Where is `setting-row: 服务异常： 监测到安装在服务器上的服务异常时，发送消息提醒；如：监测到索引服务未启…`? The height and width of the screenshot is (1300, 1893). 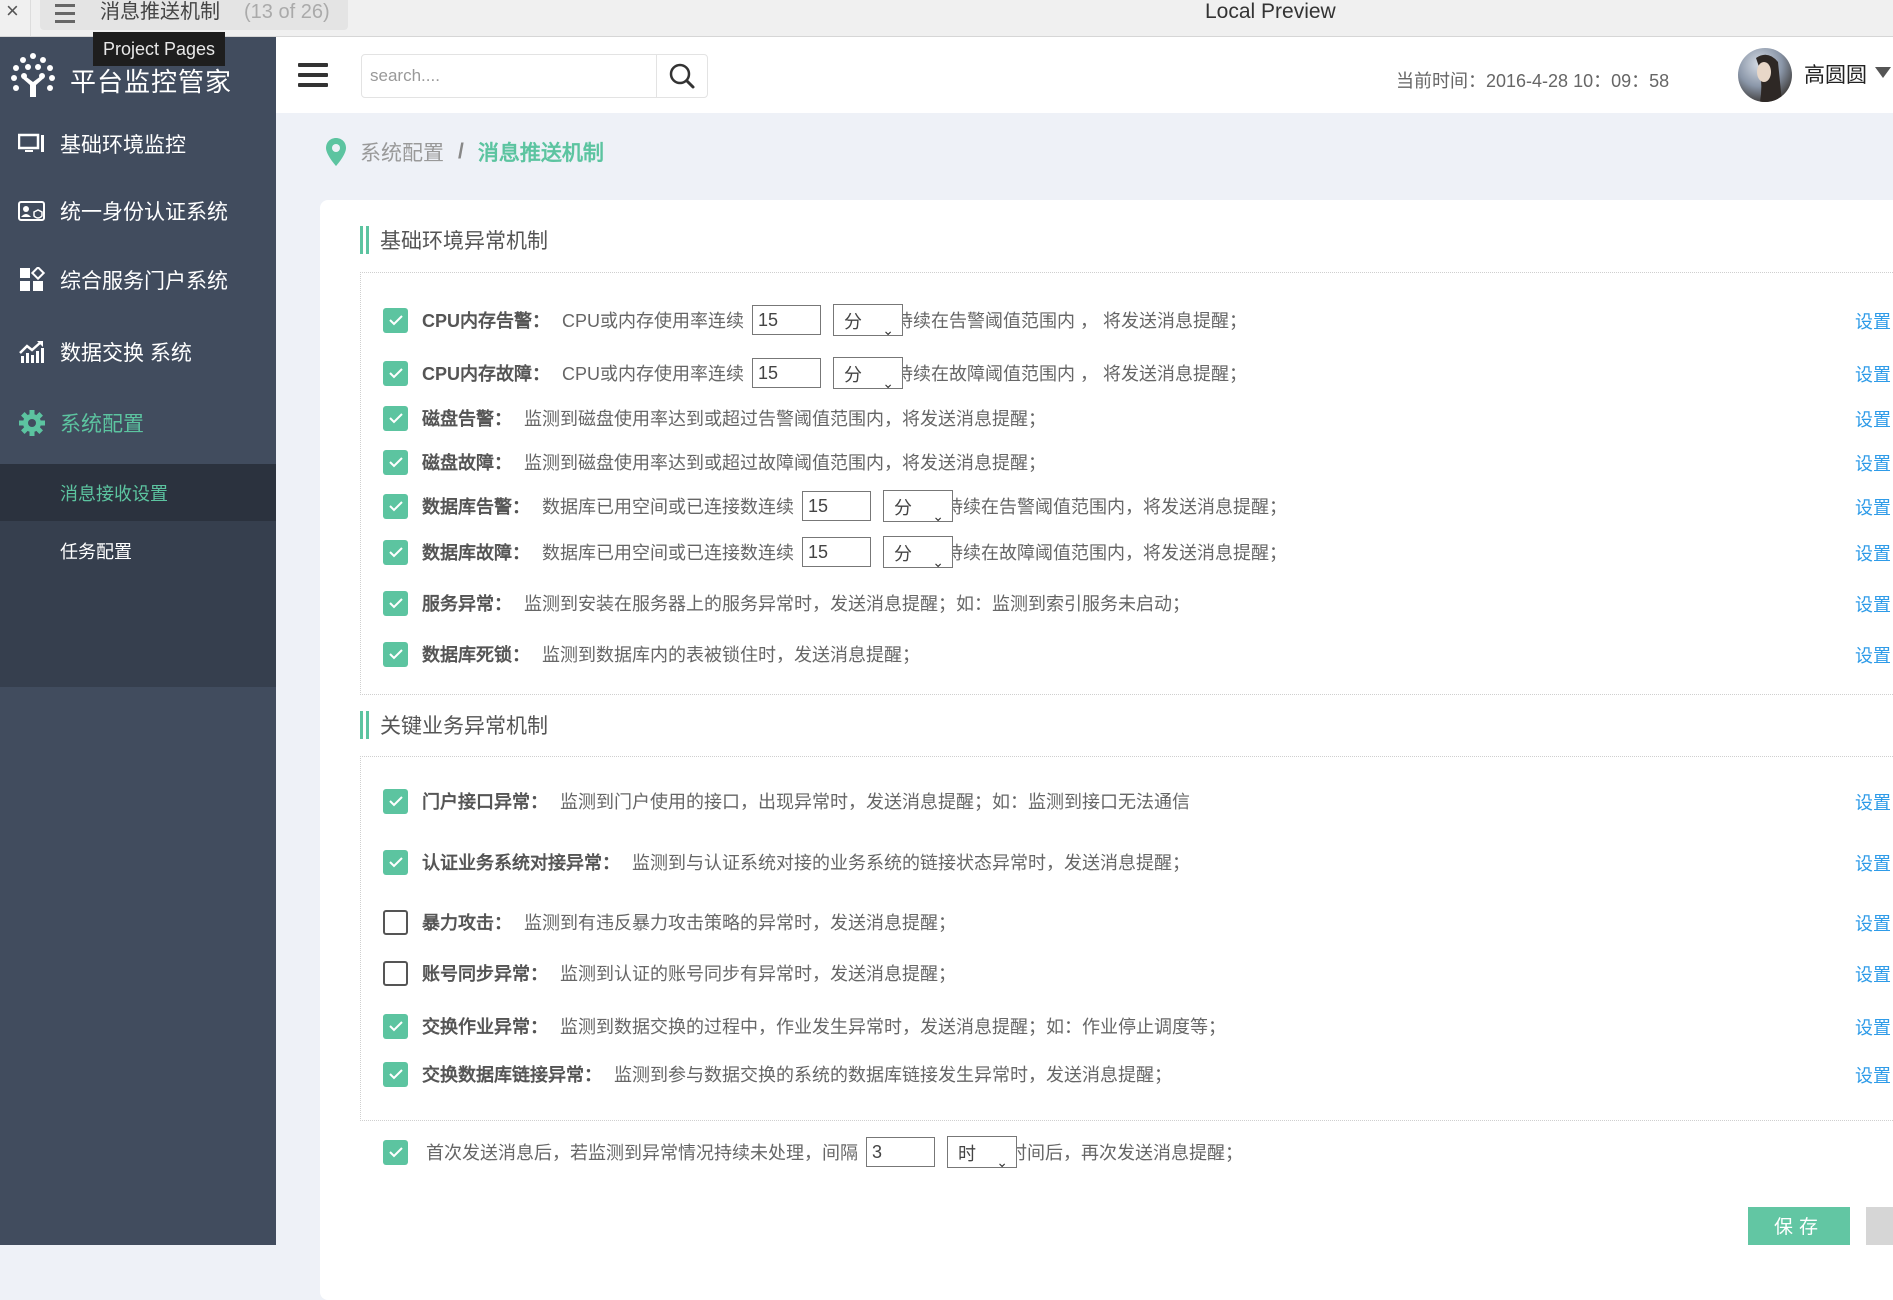
setting-row: 服务异常： 监测到安装在服务器上的服务异常时，发送消息提醒；如：监测到索引服务未启… is located at coordinates (786, 603).